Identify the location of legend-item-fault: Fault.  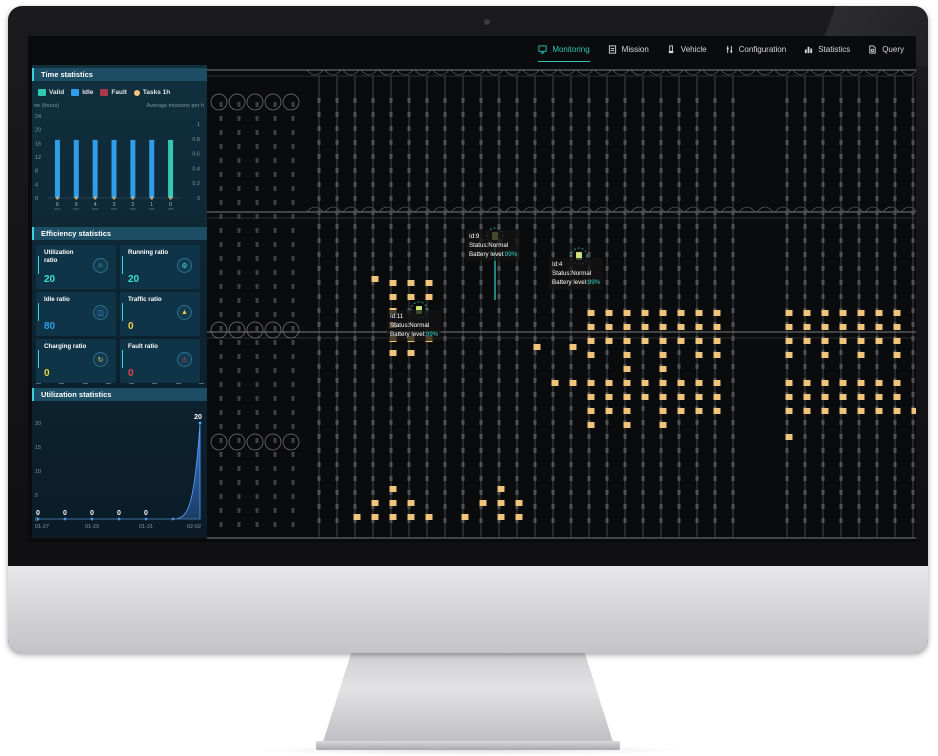
(113, 92).